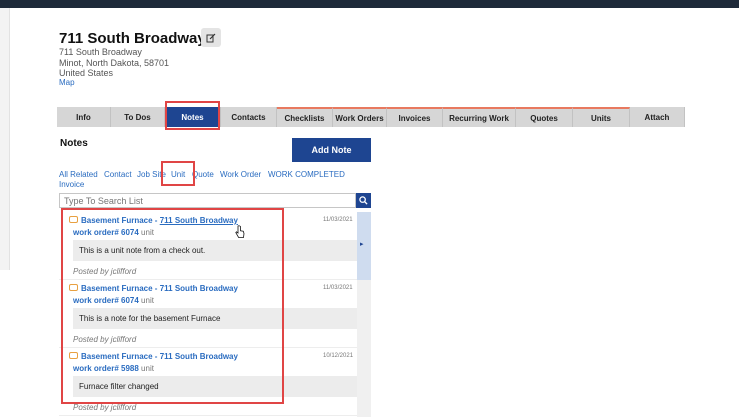  Describe the element at coordinates (369, 4) in the screenshot. I see `top-app-bar` at that location.